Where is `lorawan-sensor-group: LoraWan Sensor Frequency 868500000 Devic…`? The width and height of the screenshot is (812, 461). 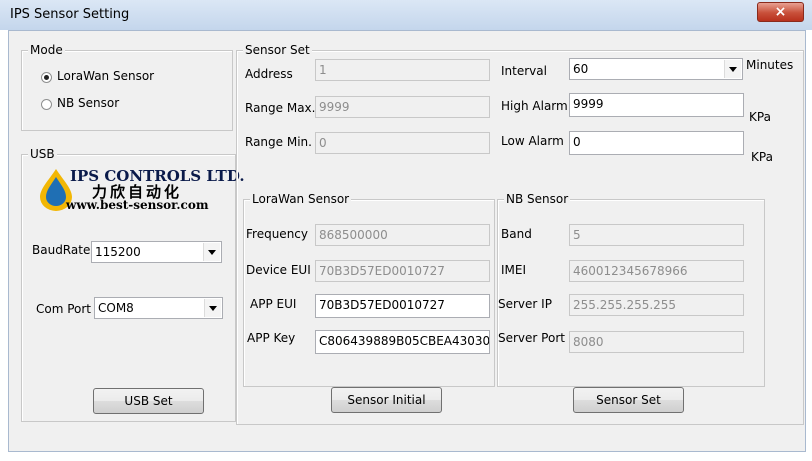 lorawan-sensor-group: LoraWan Sensor Frequency 868500000 Devic… is located at coordinates (369, 289).